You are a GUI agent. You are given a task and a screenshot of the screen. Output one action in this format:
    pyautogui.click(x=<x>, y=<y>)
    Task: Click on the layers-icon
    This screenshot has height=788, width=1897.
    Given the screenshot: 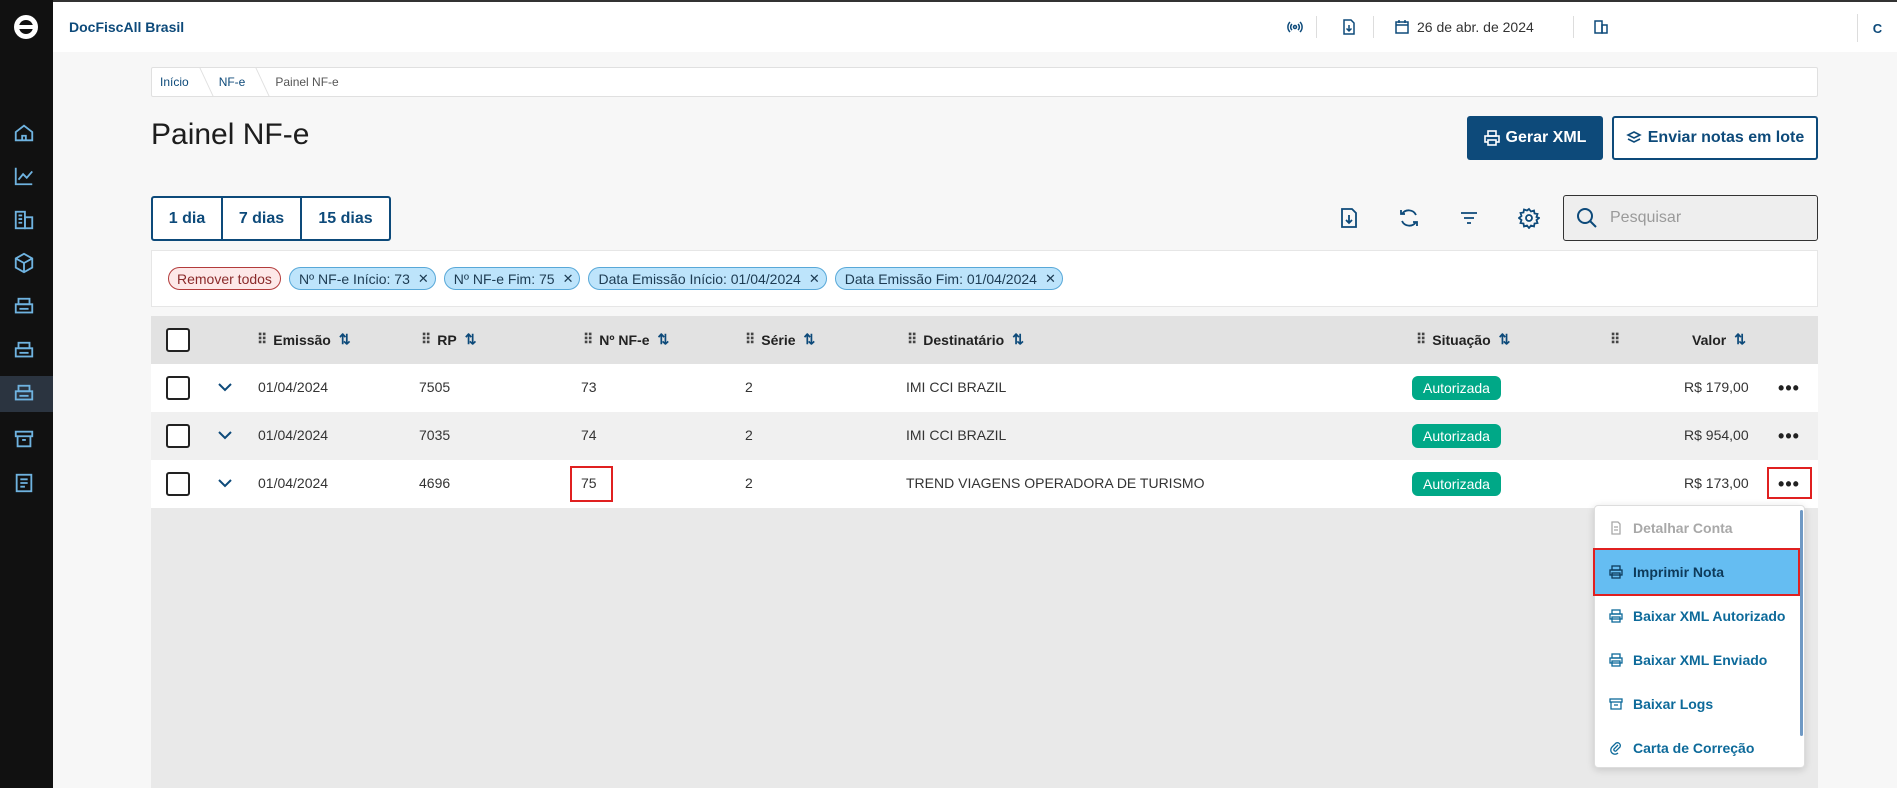 What is the action you would take?
    pyautogui.click(x=1633, y=137)
    